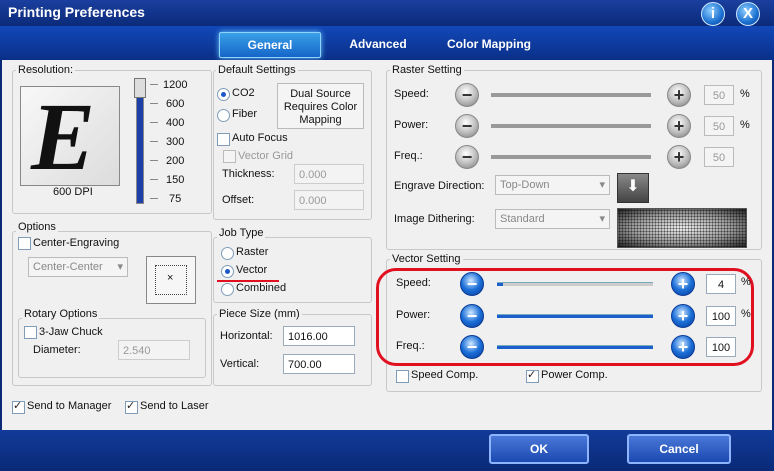 The height and width of the screenshot is (471, 774). Describe the element at coordinates (227, 289) in the screenshot. I see `combined-radio` at that location.